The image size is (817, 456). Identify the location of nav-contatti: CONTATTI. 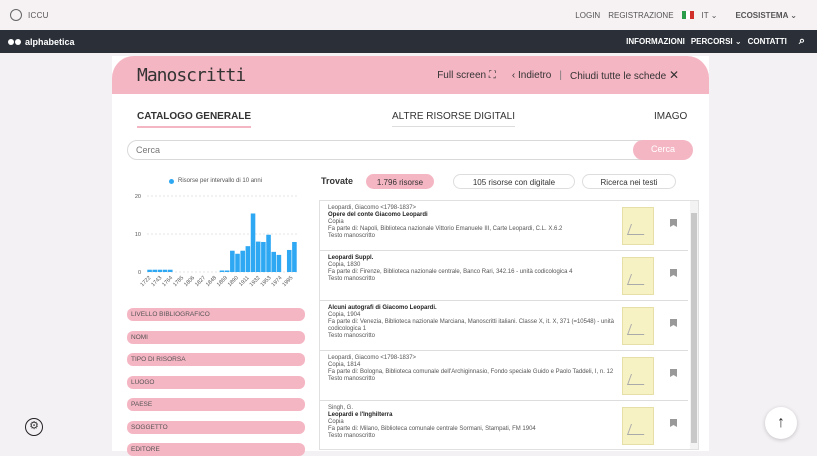
(767, 41).